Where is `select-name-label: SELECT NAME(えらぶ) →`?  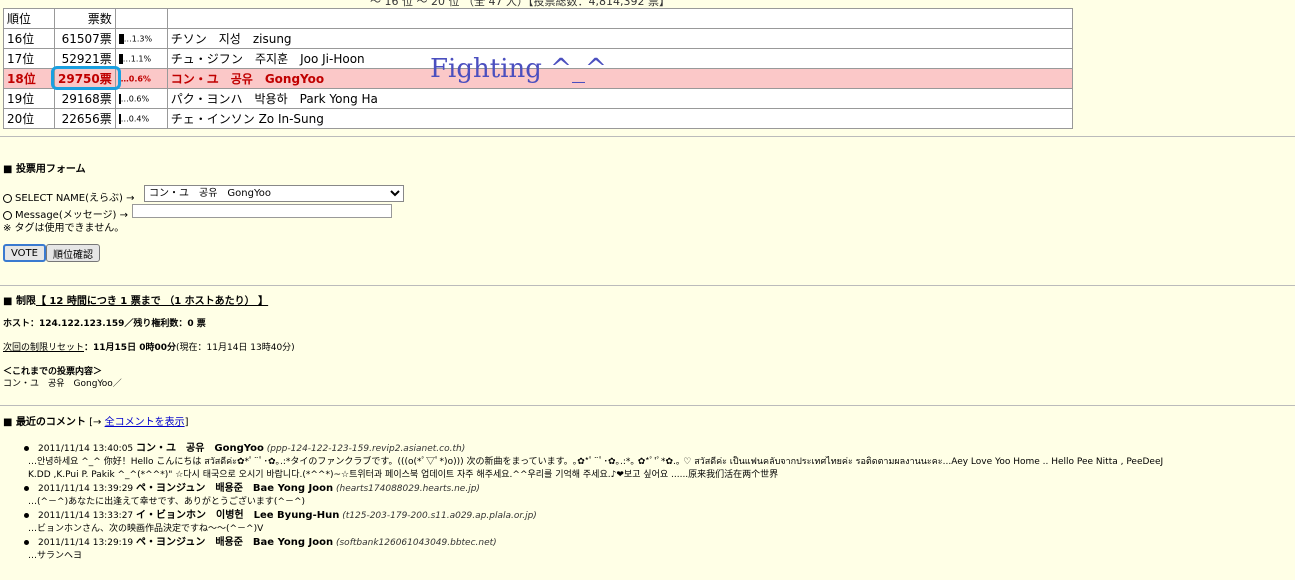
select-name-label: SELECT NAME(えらぶ) → is located at coordinates (68, 196).